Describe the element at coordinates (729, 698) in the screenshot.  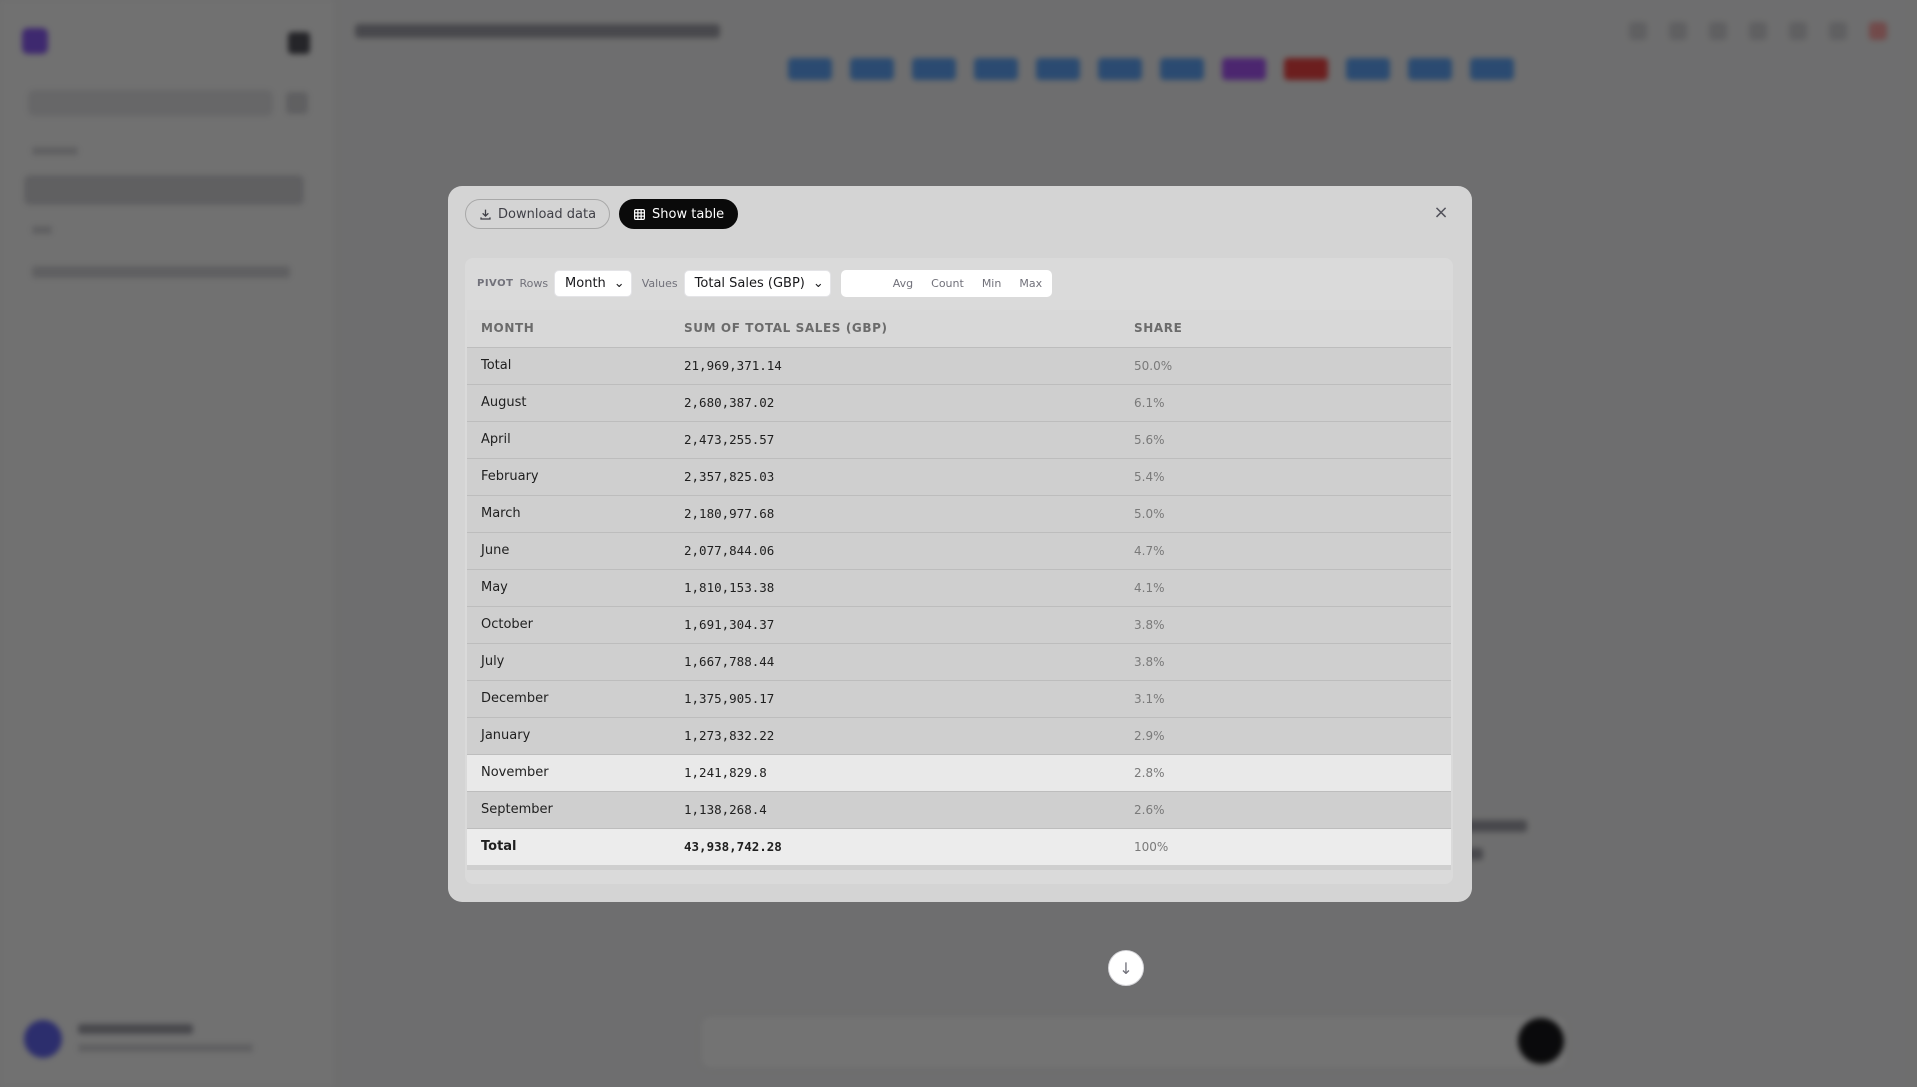
I see `cell-sum: 1,375,905.17` at that location.